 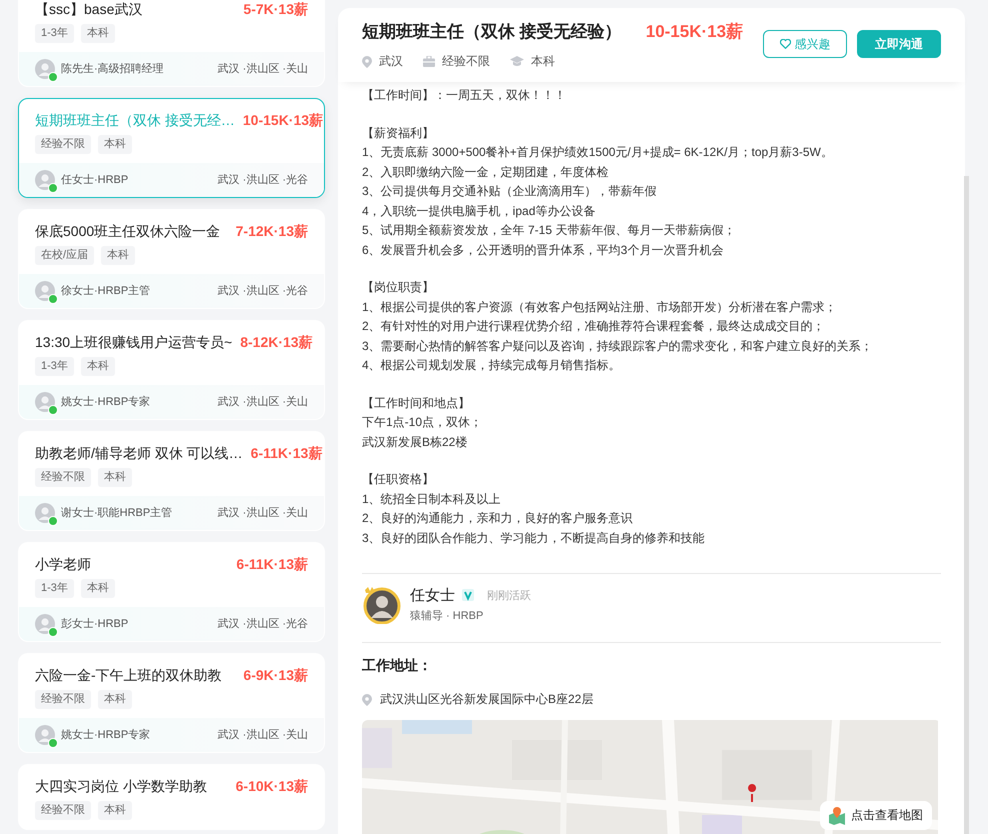 I want to click on description-line: 武汉新发展B栋22楼, so click(x=415, y=442).